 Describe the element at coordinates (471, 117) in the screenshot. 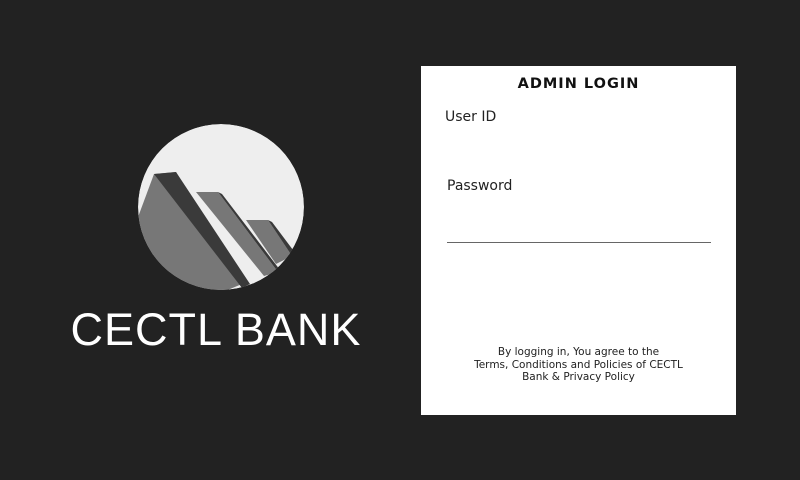

I see `user-id-label: User ID` at that location.